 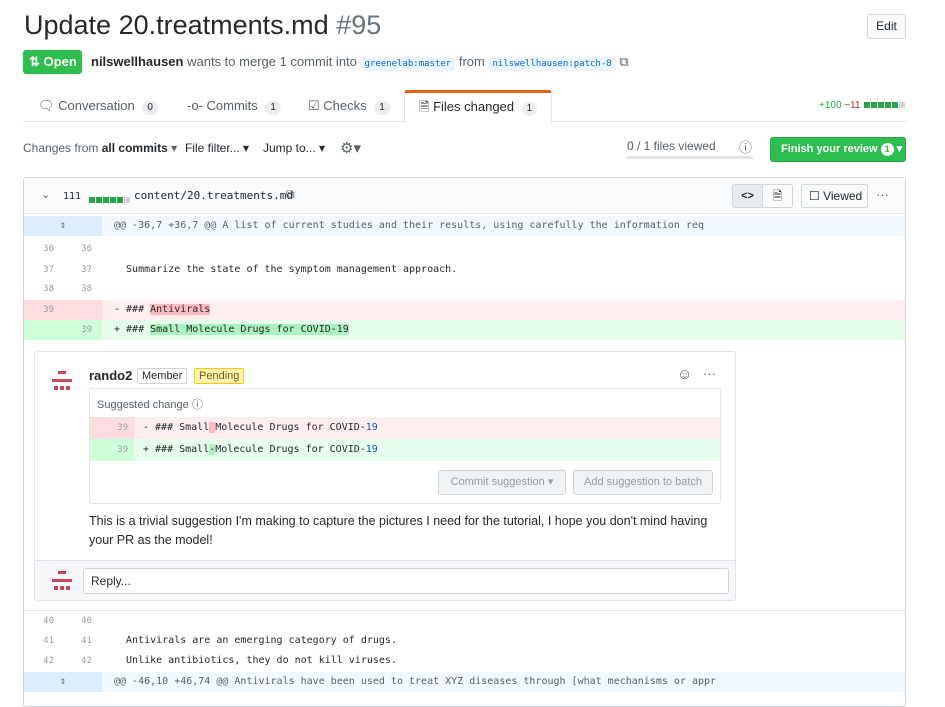 I want to click on code-prefix: + ###, so click(x=132, y=329).